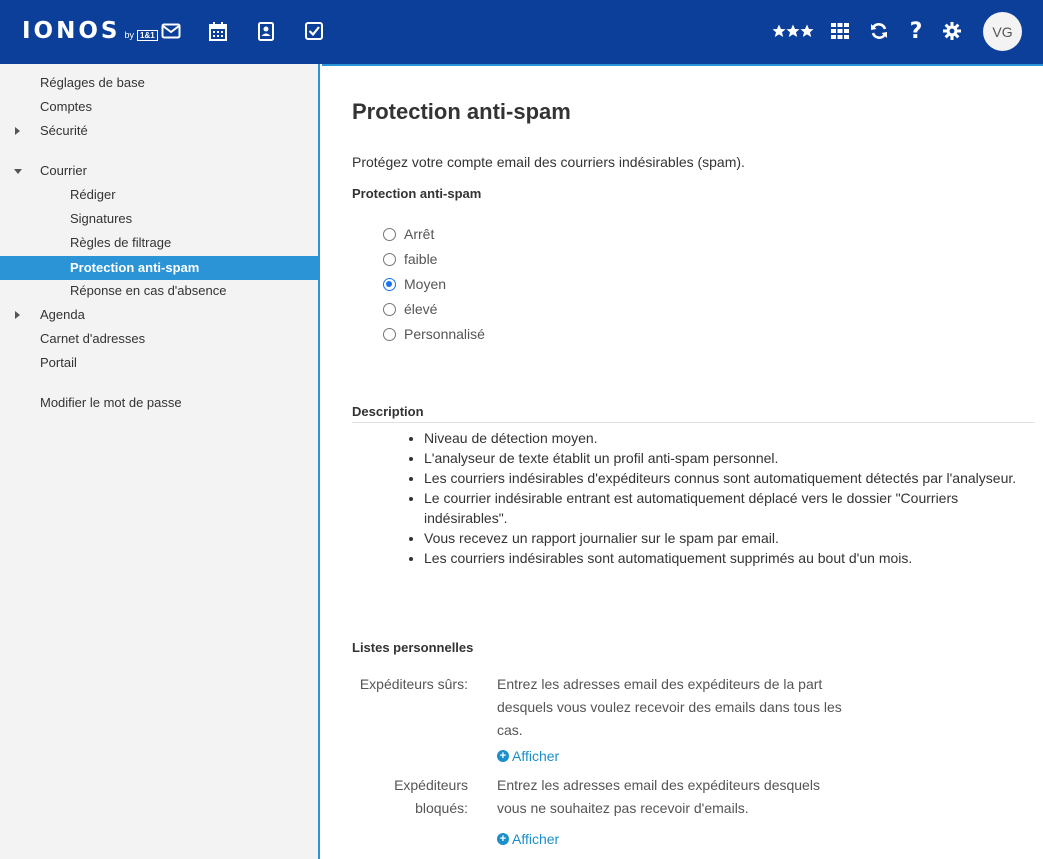  I want to click on sidebar-item-calendar: Agenda, so click(160, 315).